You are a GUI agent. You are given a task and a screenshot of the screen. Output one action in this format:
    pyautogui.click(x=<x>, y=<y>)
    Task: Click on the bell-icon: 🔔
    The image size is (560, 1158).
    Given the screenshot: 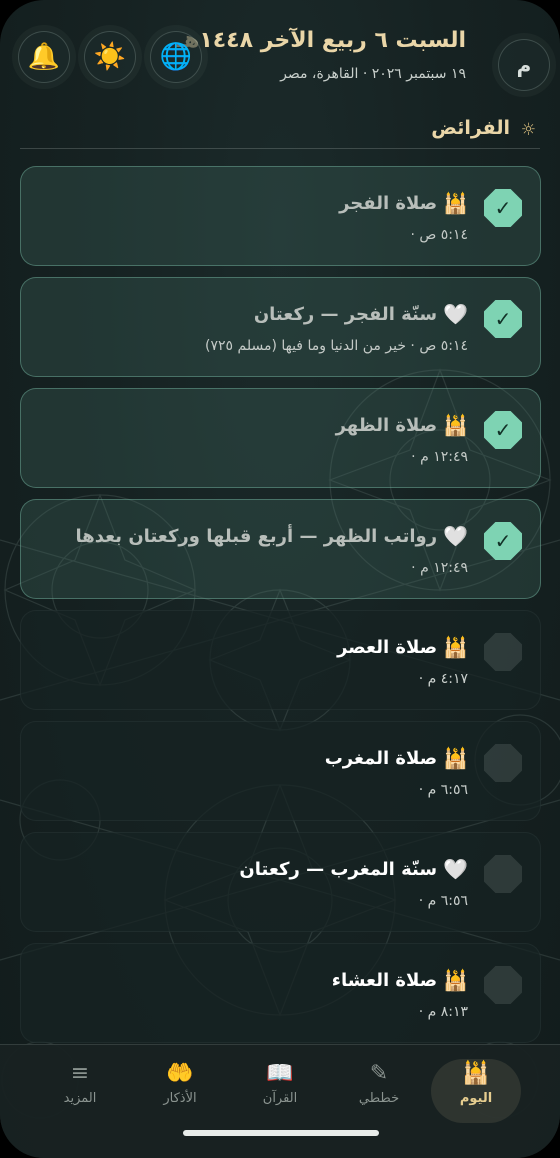 What is the action you would take?
    pyautogui.click(x=44, y=57)
    